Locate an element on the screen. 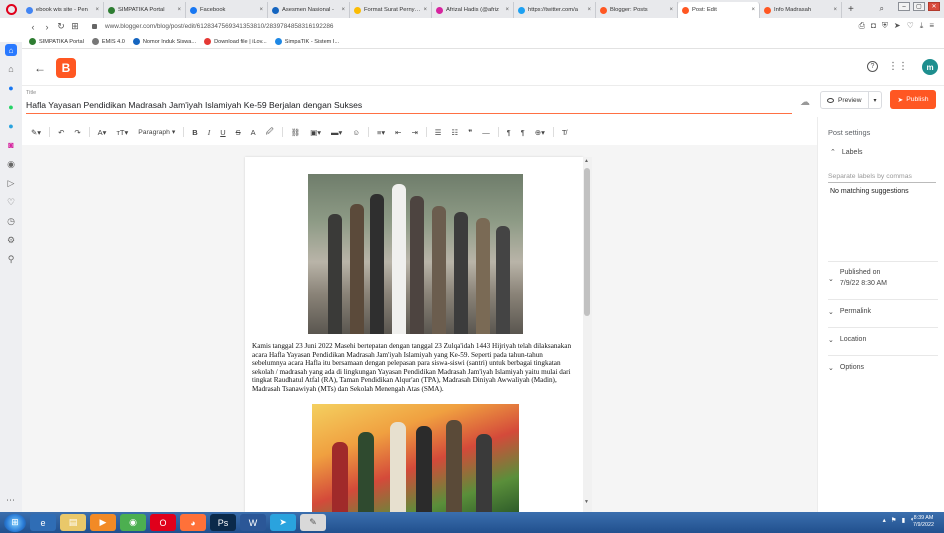 The width and height of the screenshot is (944, 533). tips-bulb-icon: ⚲ is located at coordinates (11, 259).